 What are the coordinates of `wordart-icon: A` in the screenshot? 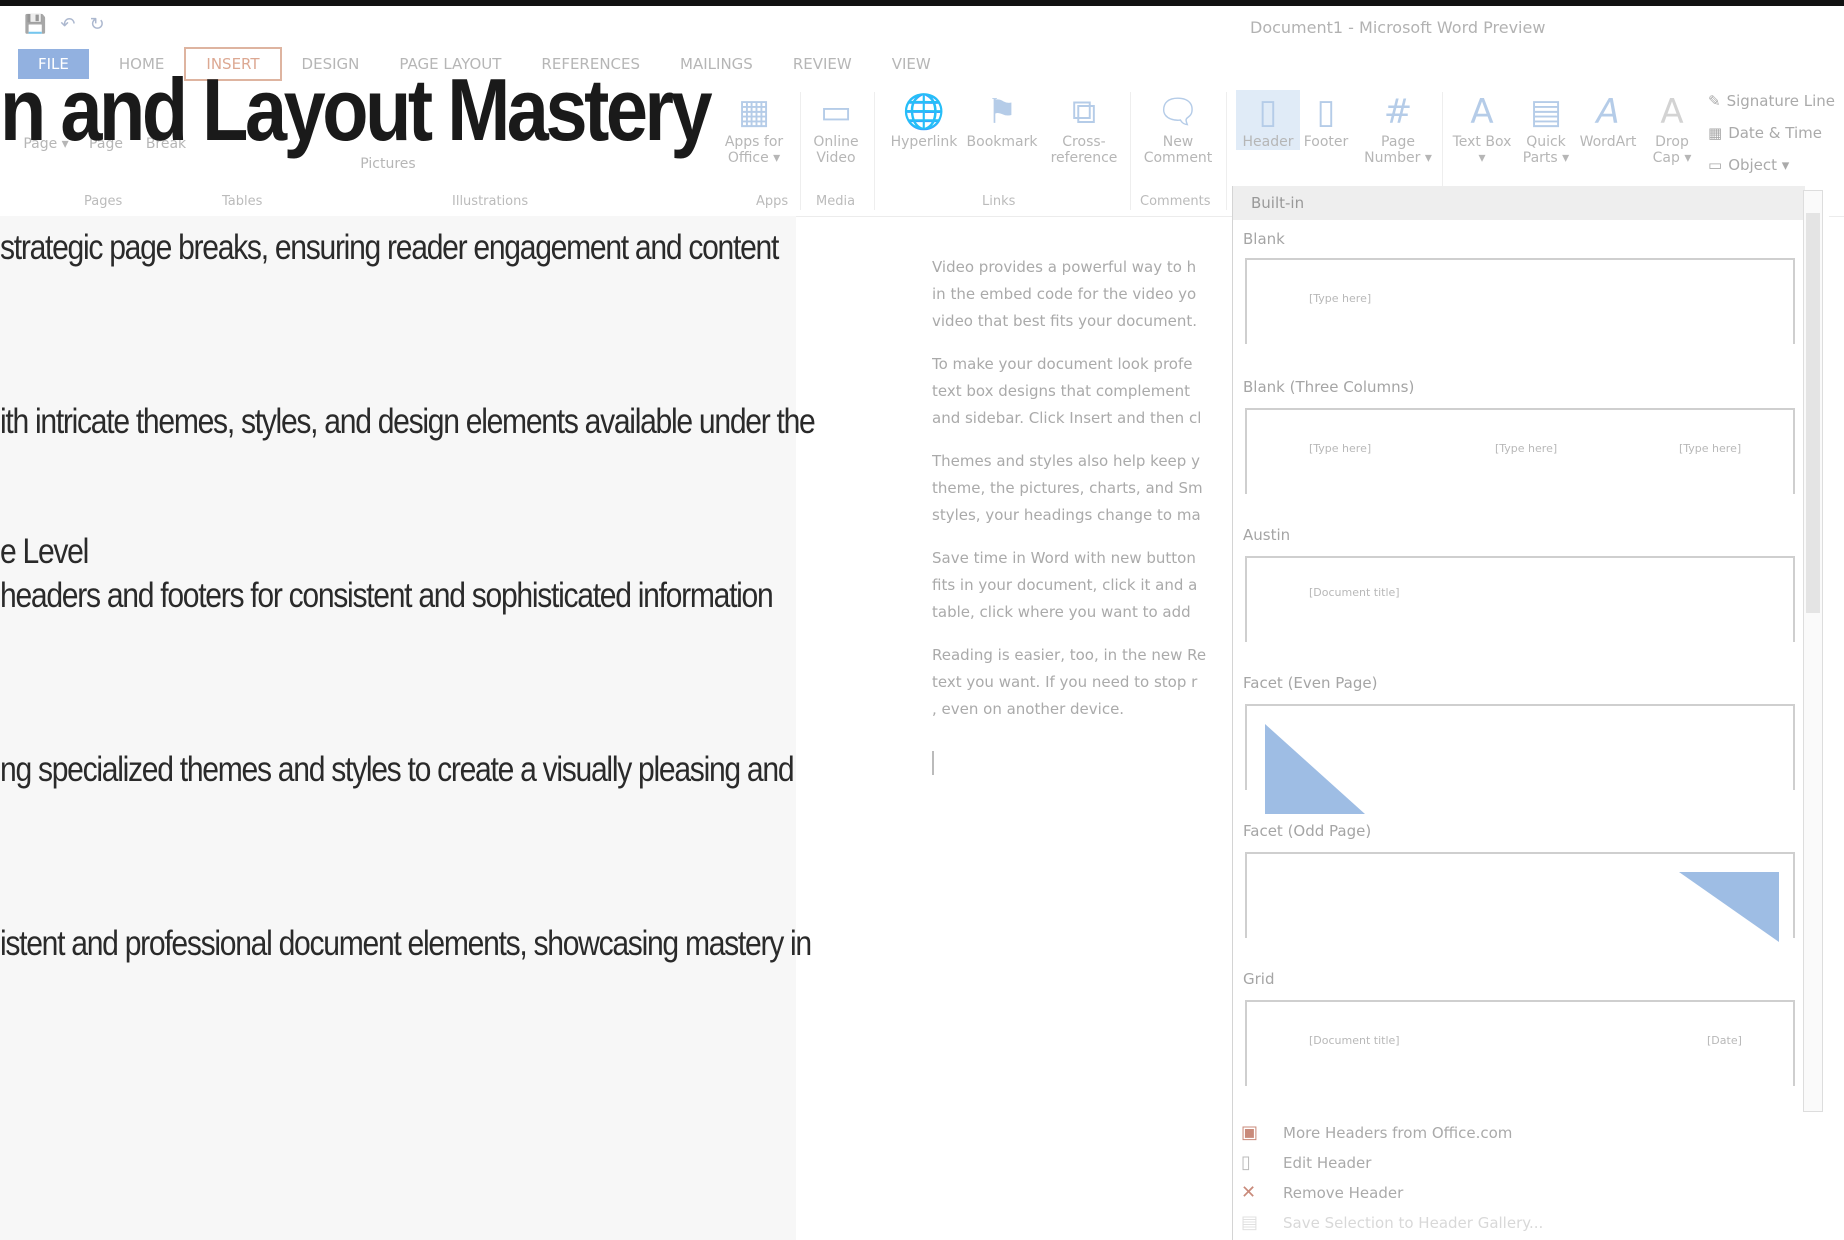 It's located at (1608, 112).